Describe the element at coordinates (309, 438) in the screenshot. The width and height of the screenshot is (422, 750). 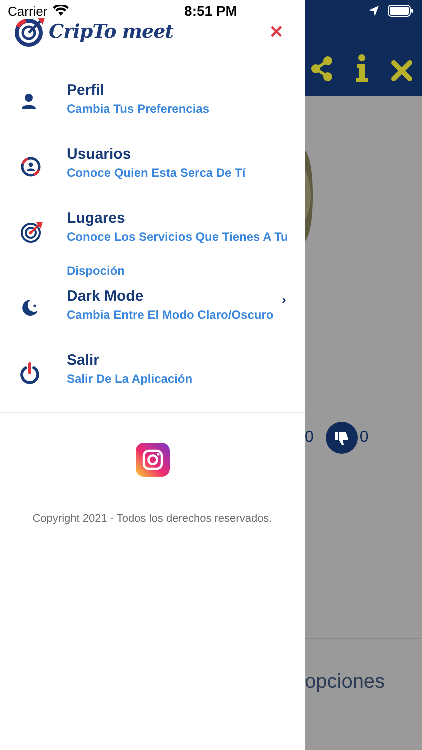
I see `like-count: 0` at that location.